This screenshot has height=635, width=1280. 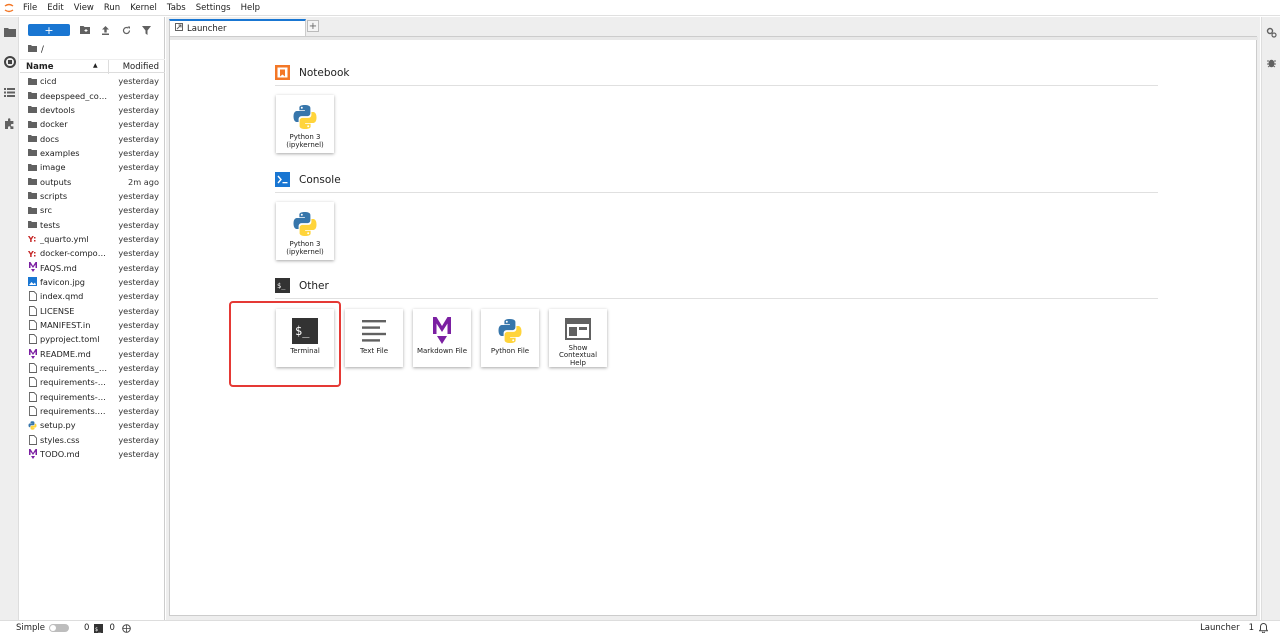 What do you see at coordinates (32, 50) in the screenshot?
I see `breadcrumb-folder-icon` at bounding box center [32, 50].